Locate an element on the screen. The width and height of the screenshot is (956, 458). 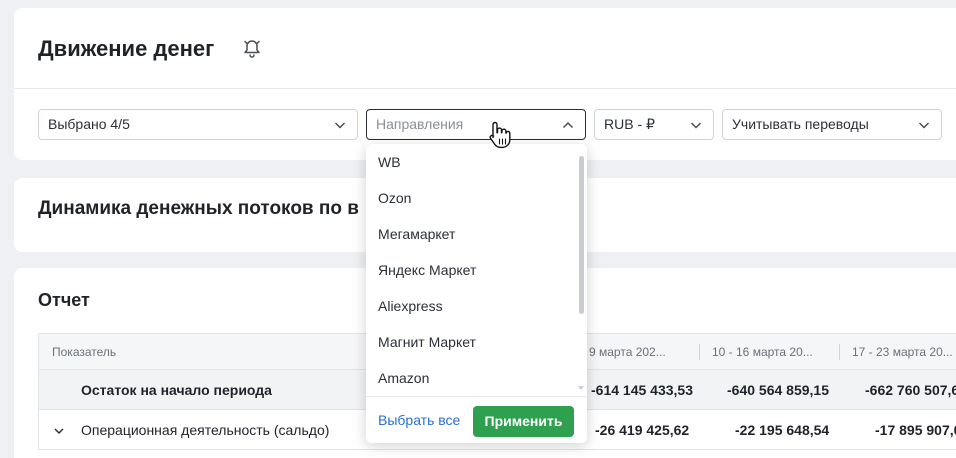
direction-option-aliexpress: Aliexpress is located at coordinates (471, 306).